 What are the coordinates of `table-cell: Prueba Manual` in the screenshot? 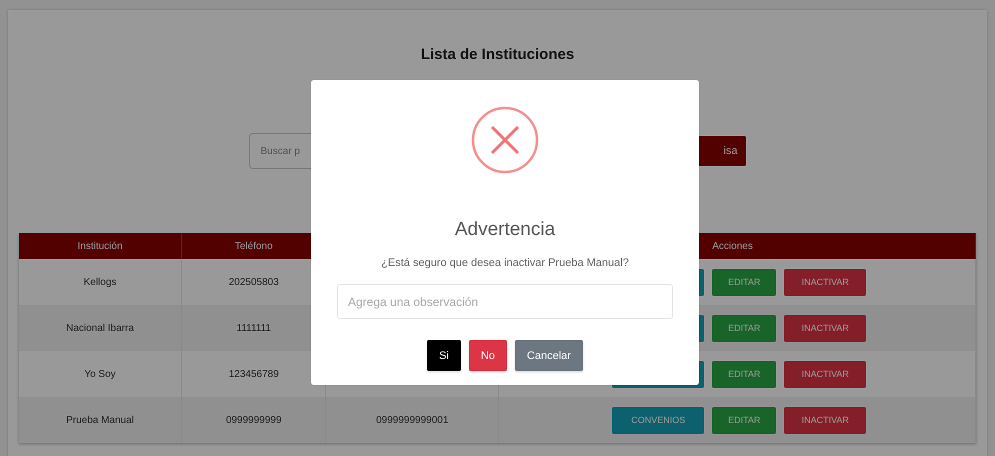 It's located at (100, 420).